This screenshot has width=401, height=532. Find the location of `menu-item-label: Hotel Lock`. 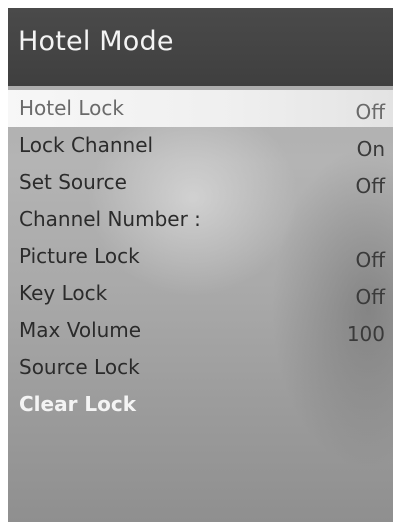

menu-item-label: Hotel Lock is located at coordinates (71, 108).